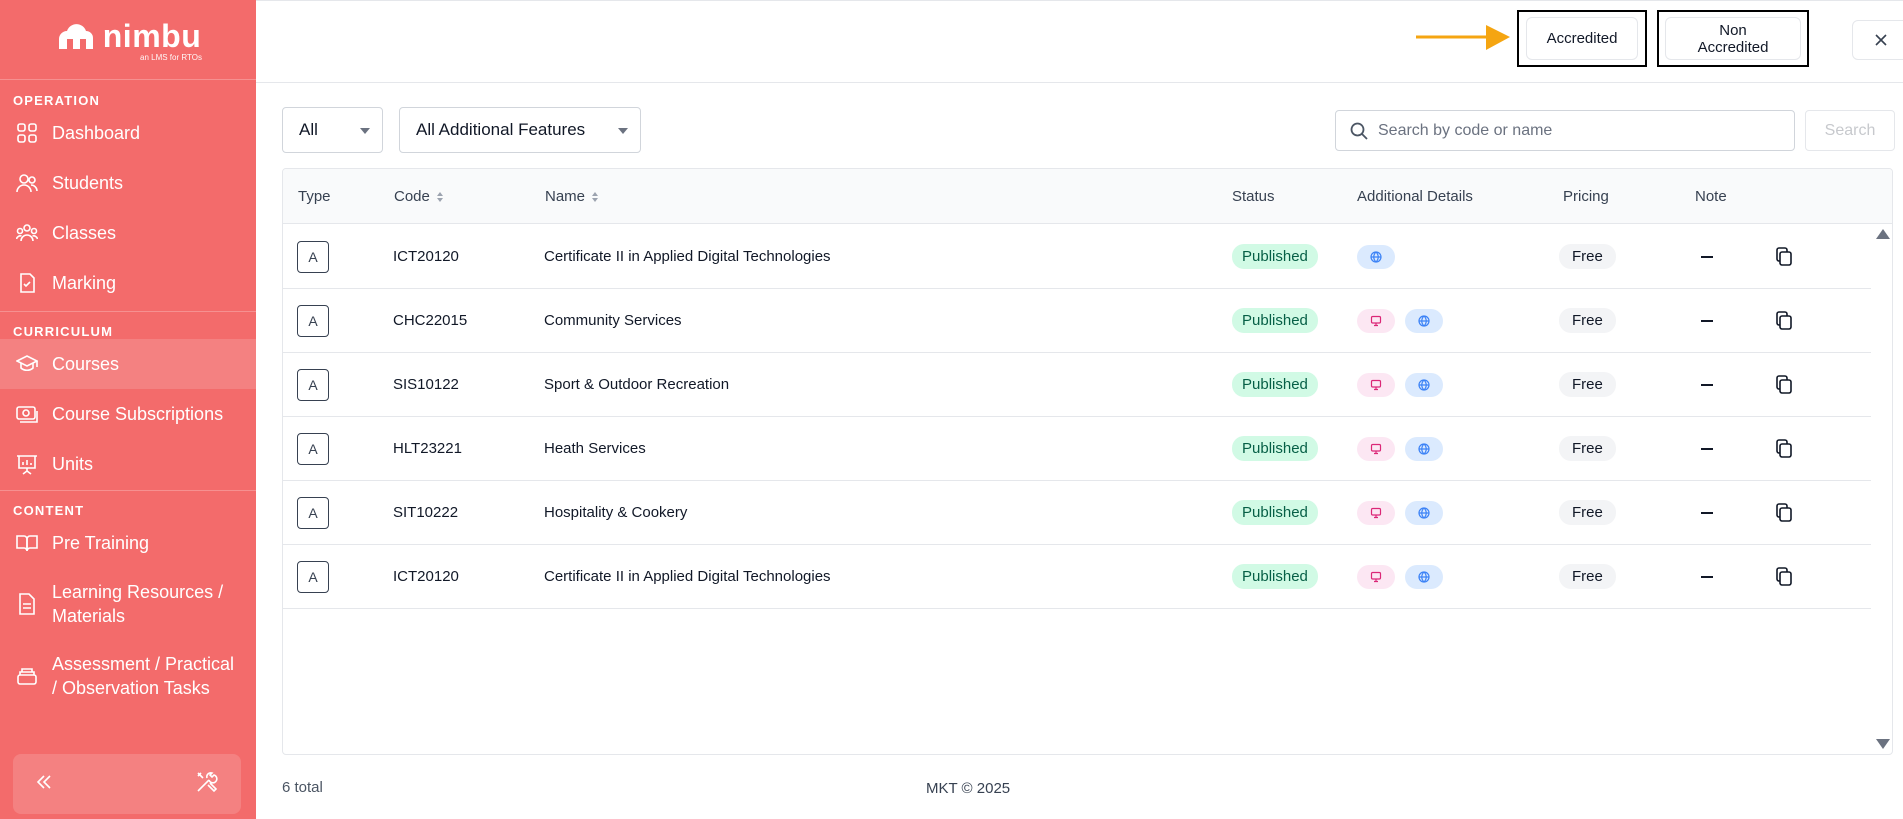 The height and width of the screenshot is (819, 1903). Describe the element at coordinates (127, 784) in the screenshot. I see `sidebar-footer` at that location.